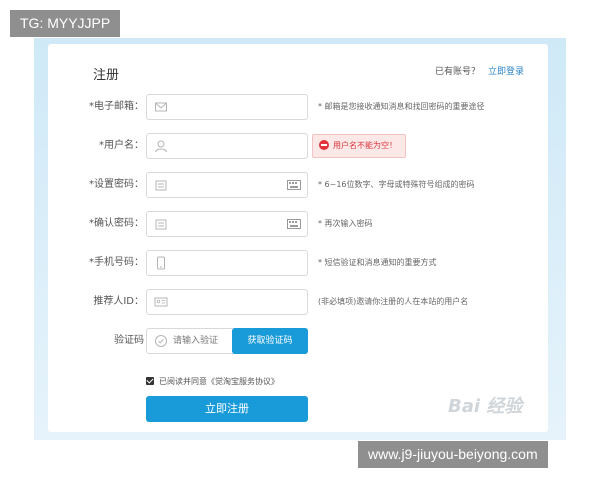  What do you see at coordinates (116, 262) in the screenshot?
I see `phone-label: *手机号码：` at bounding box center [116, 262].